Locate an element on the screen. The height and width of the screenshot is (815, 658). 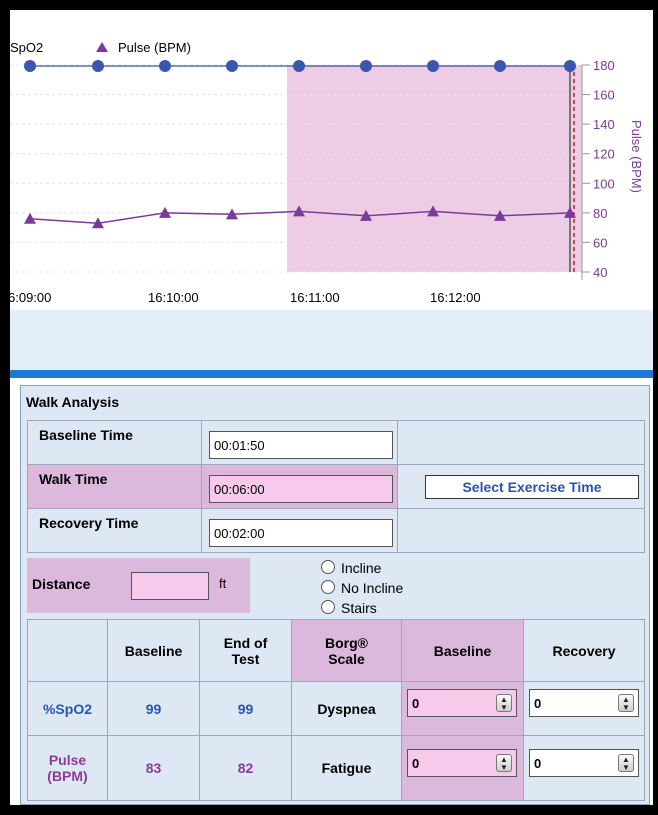
recovery-time-input: 00:02:00 is located at coordinates (301, 533).